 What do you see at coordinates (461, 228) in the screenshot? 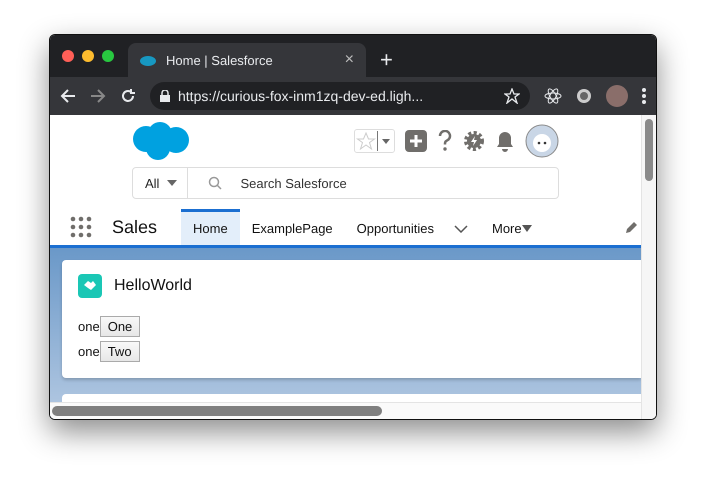
I see `chevron-down-icon` at bounding box center [461, 228].